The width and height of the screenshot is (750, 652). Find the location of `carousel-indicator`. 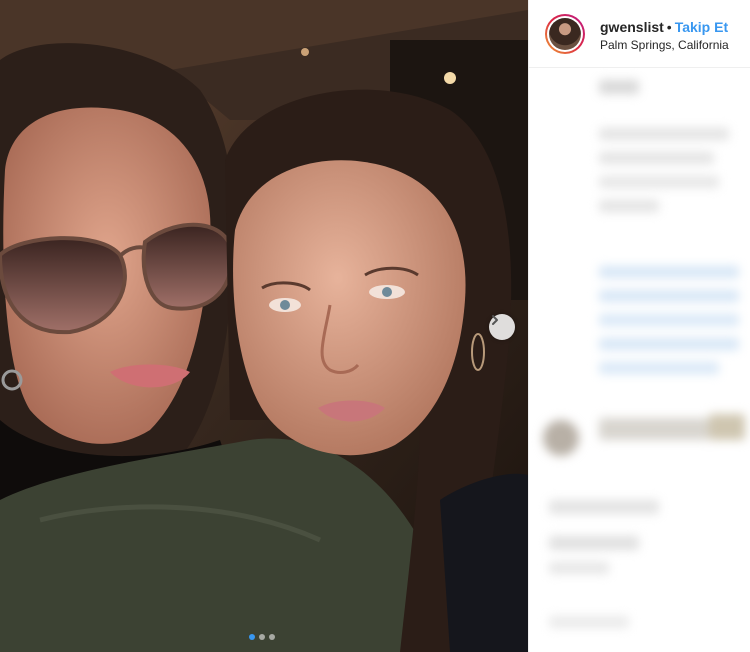

carousel-indicator is located at coordinates (262, 637).